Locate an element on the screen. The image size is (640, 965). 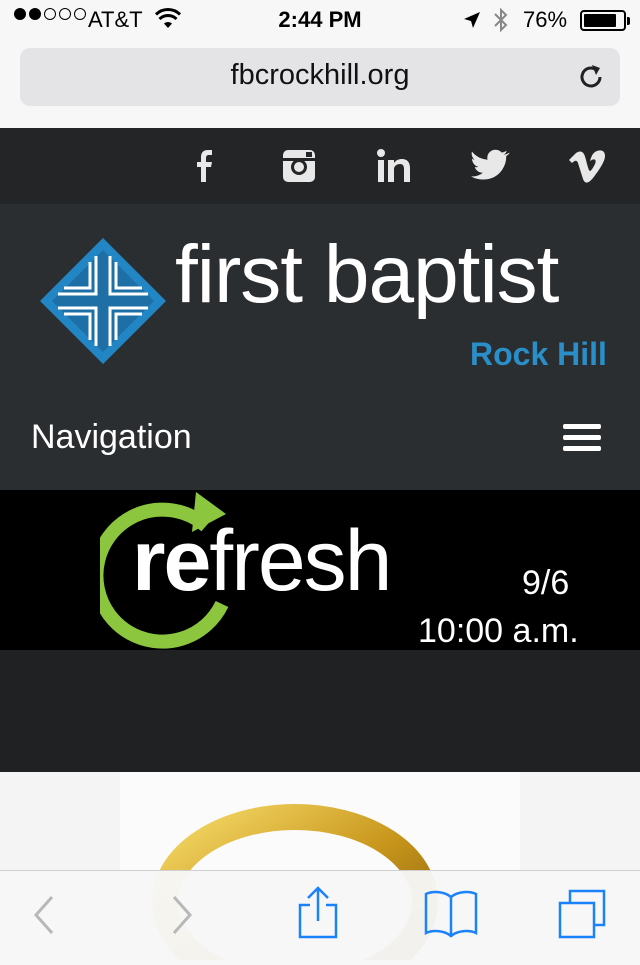
facebook-icon is located at coordinates (204, 166).